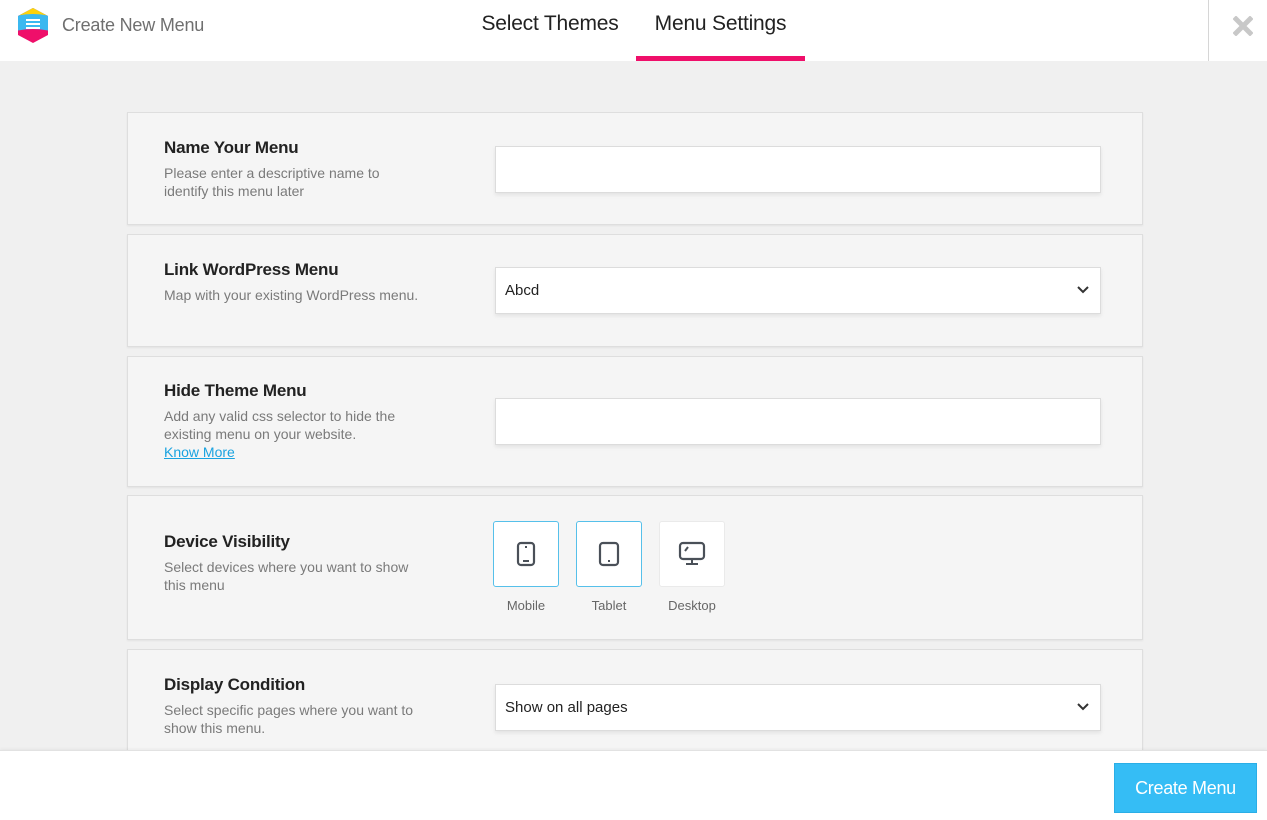 The height and width of the screenshot is (820, 1267). Describe the element at coordinates (550, 36) in the screenshot. I see `tab-select-themes: Select Themes` at that location.